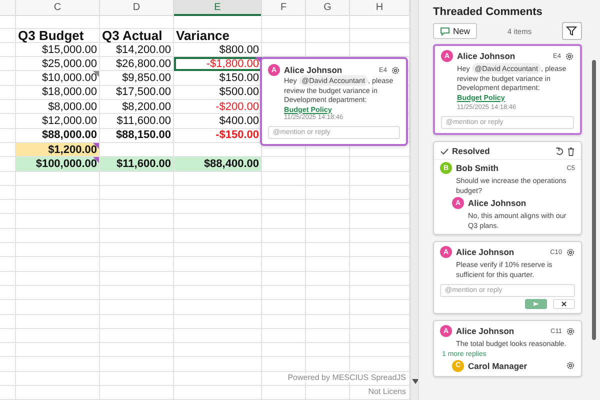 This screenshot has height=400, width=600. Describe the element at coordinates (218, 50) in the screenshot. I see `table-cell: $800.00` at that location.